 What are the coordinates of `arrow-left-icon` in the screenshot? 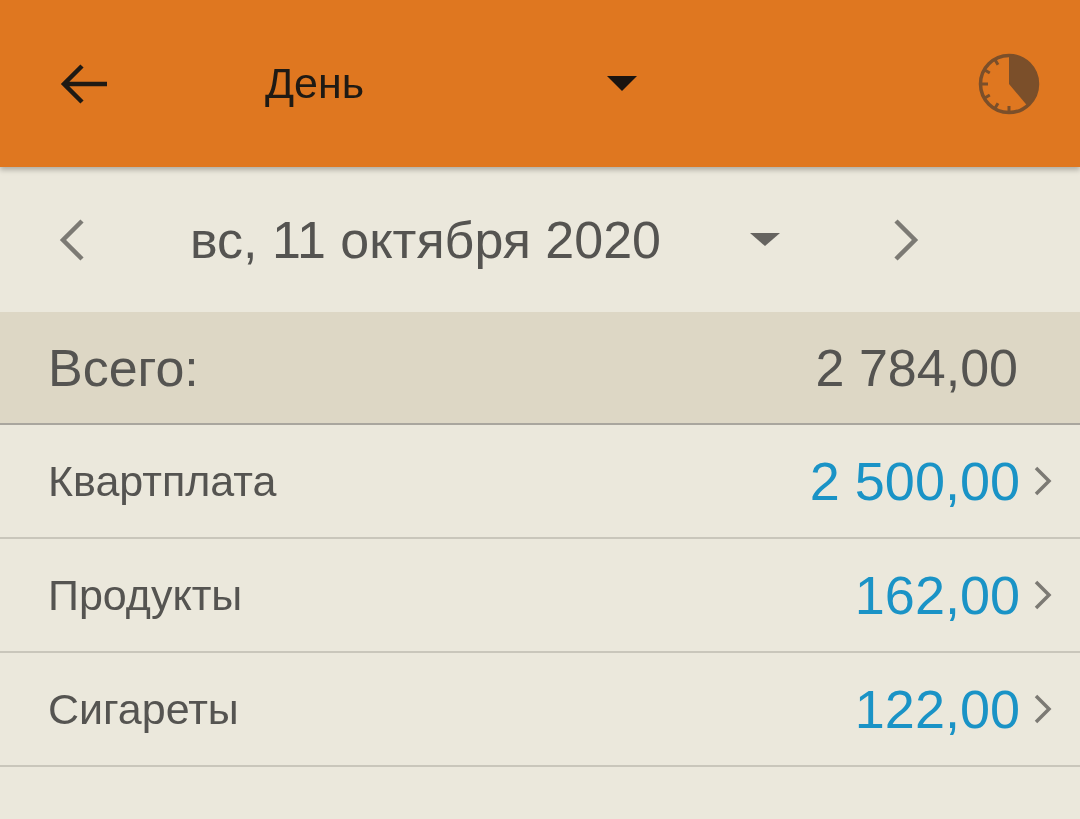 It's located at (84, 83).